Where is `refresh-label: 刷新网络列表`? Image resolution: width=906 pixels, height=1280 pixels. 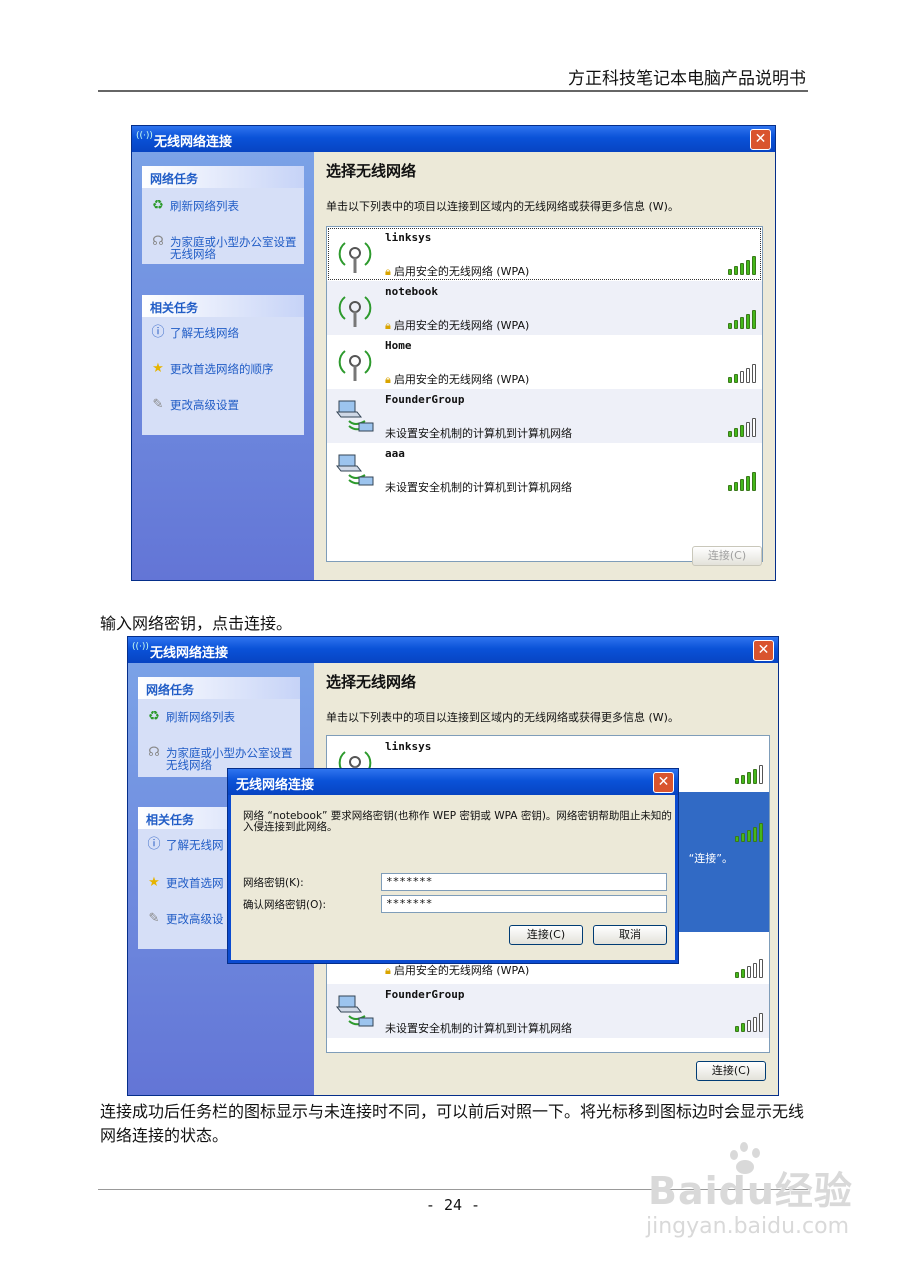
refresh-label: 刷新网络列表 is located at coordinates (204, 206).